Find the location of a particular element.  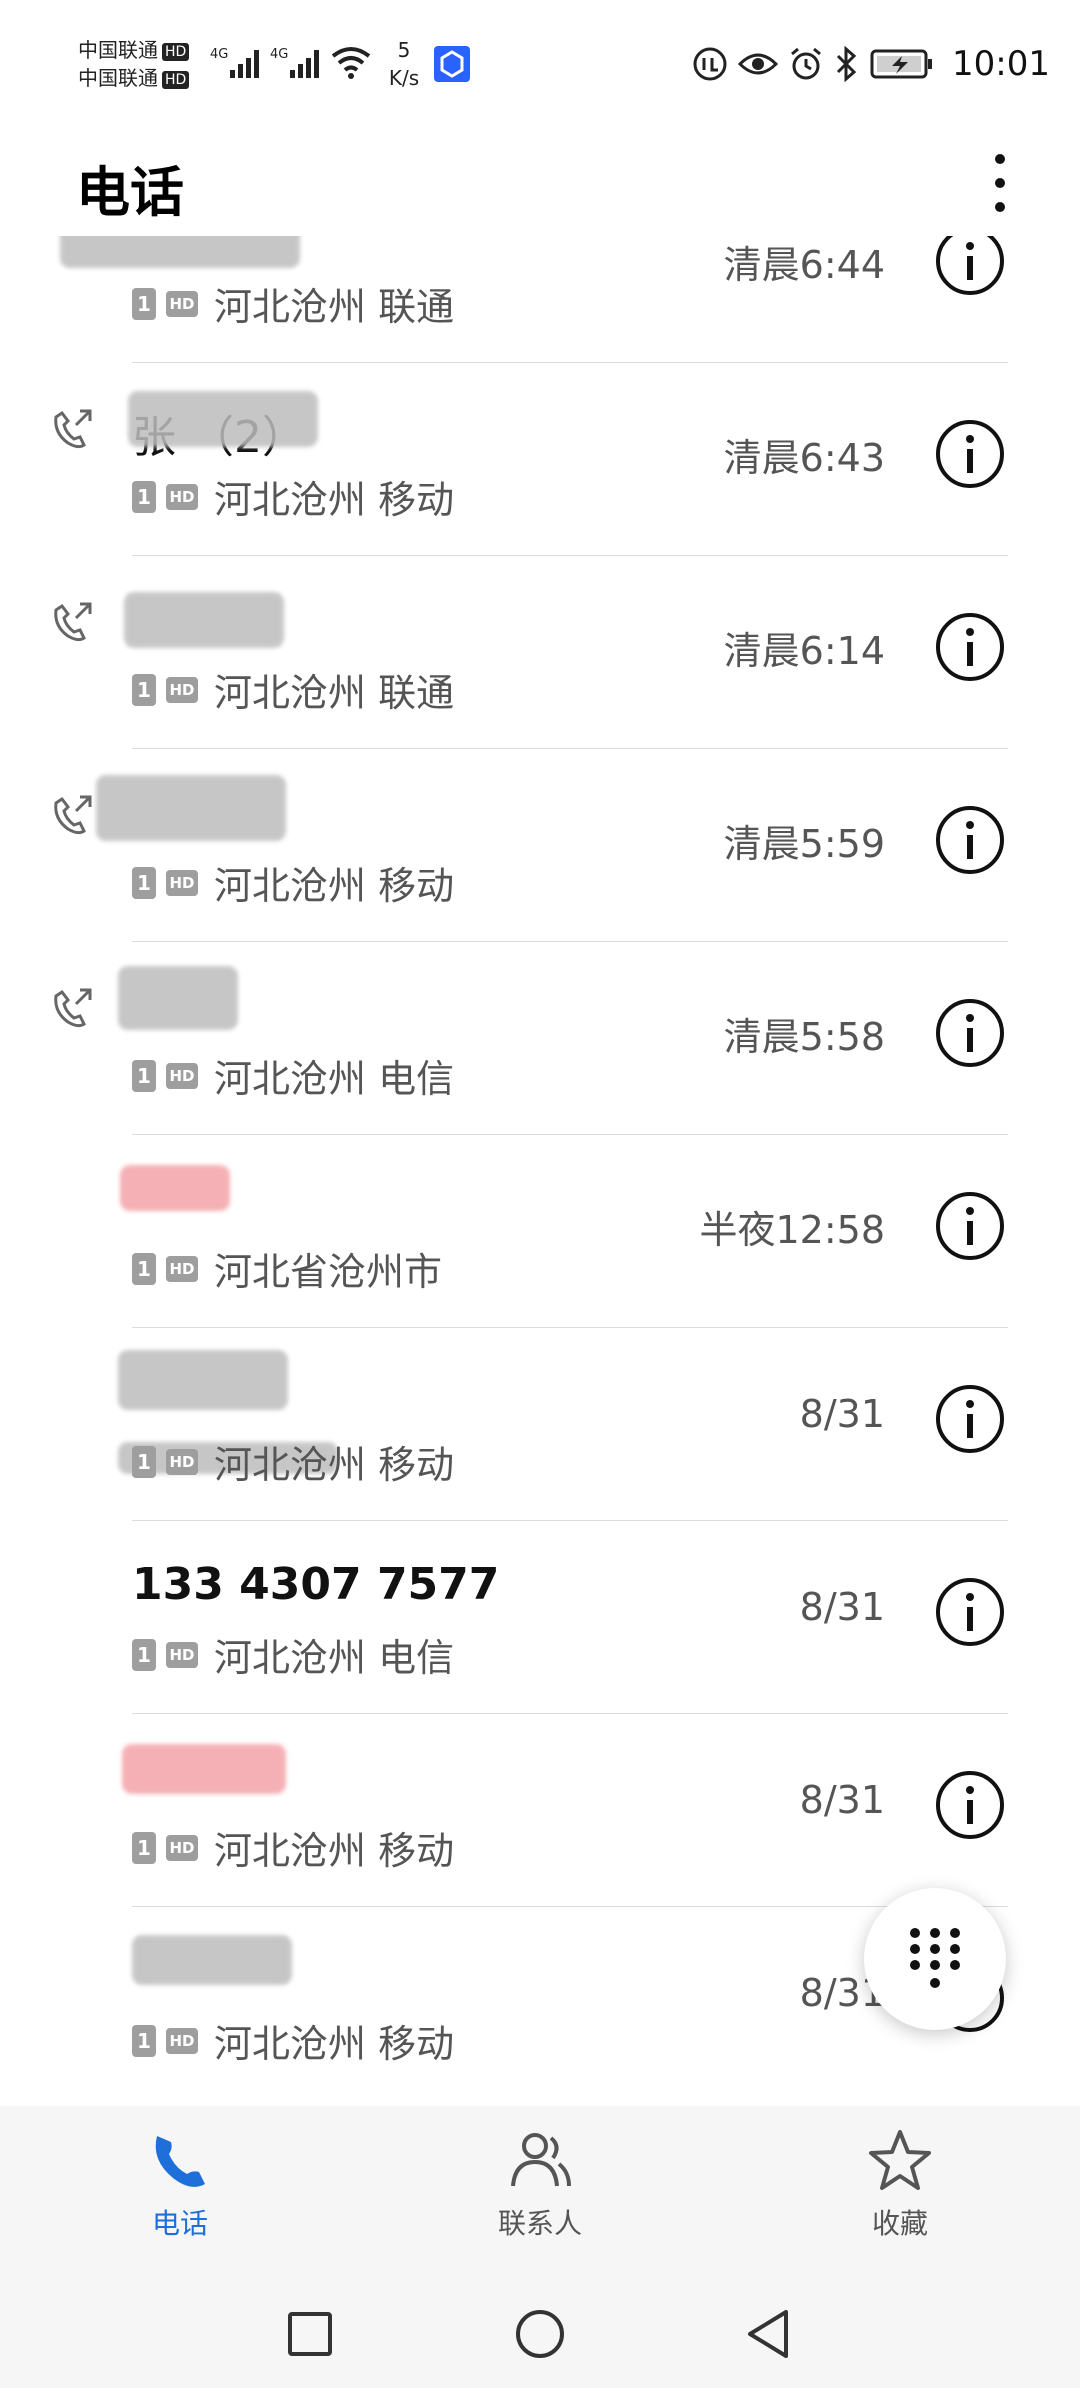

call-log-row: 1 HD 河北沧州 移动 清晨5:59 is located at coordinates (540, 845).